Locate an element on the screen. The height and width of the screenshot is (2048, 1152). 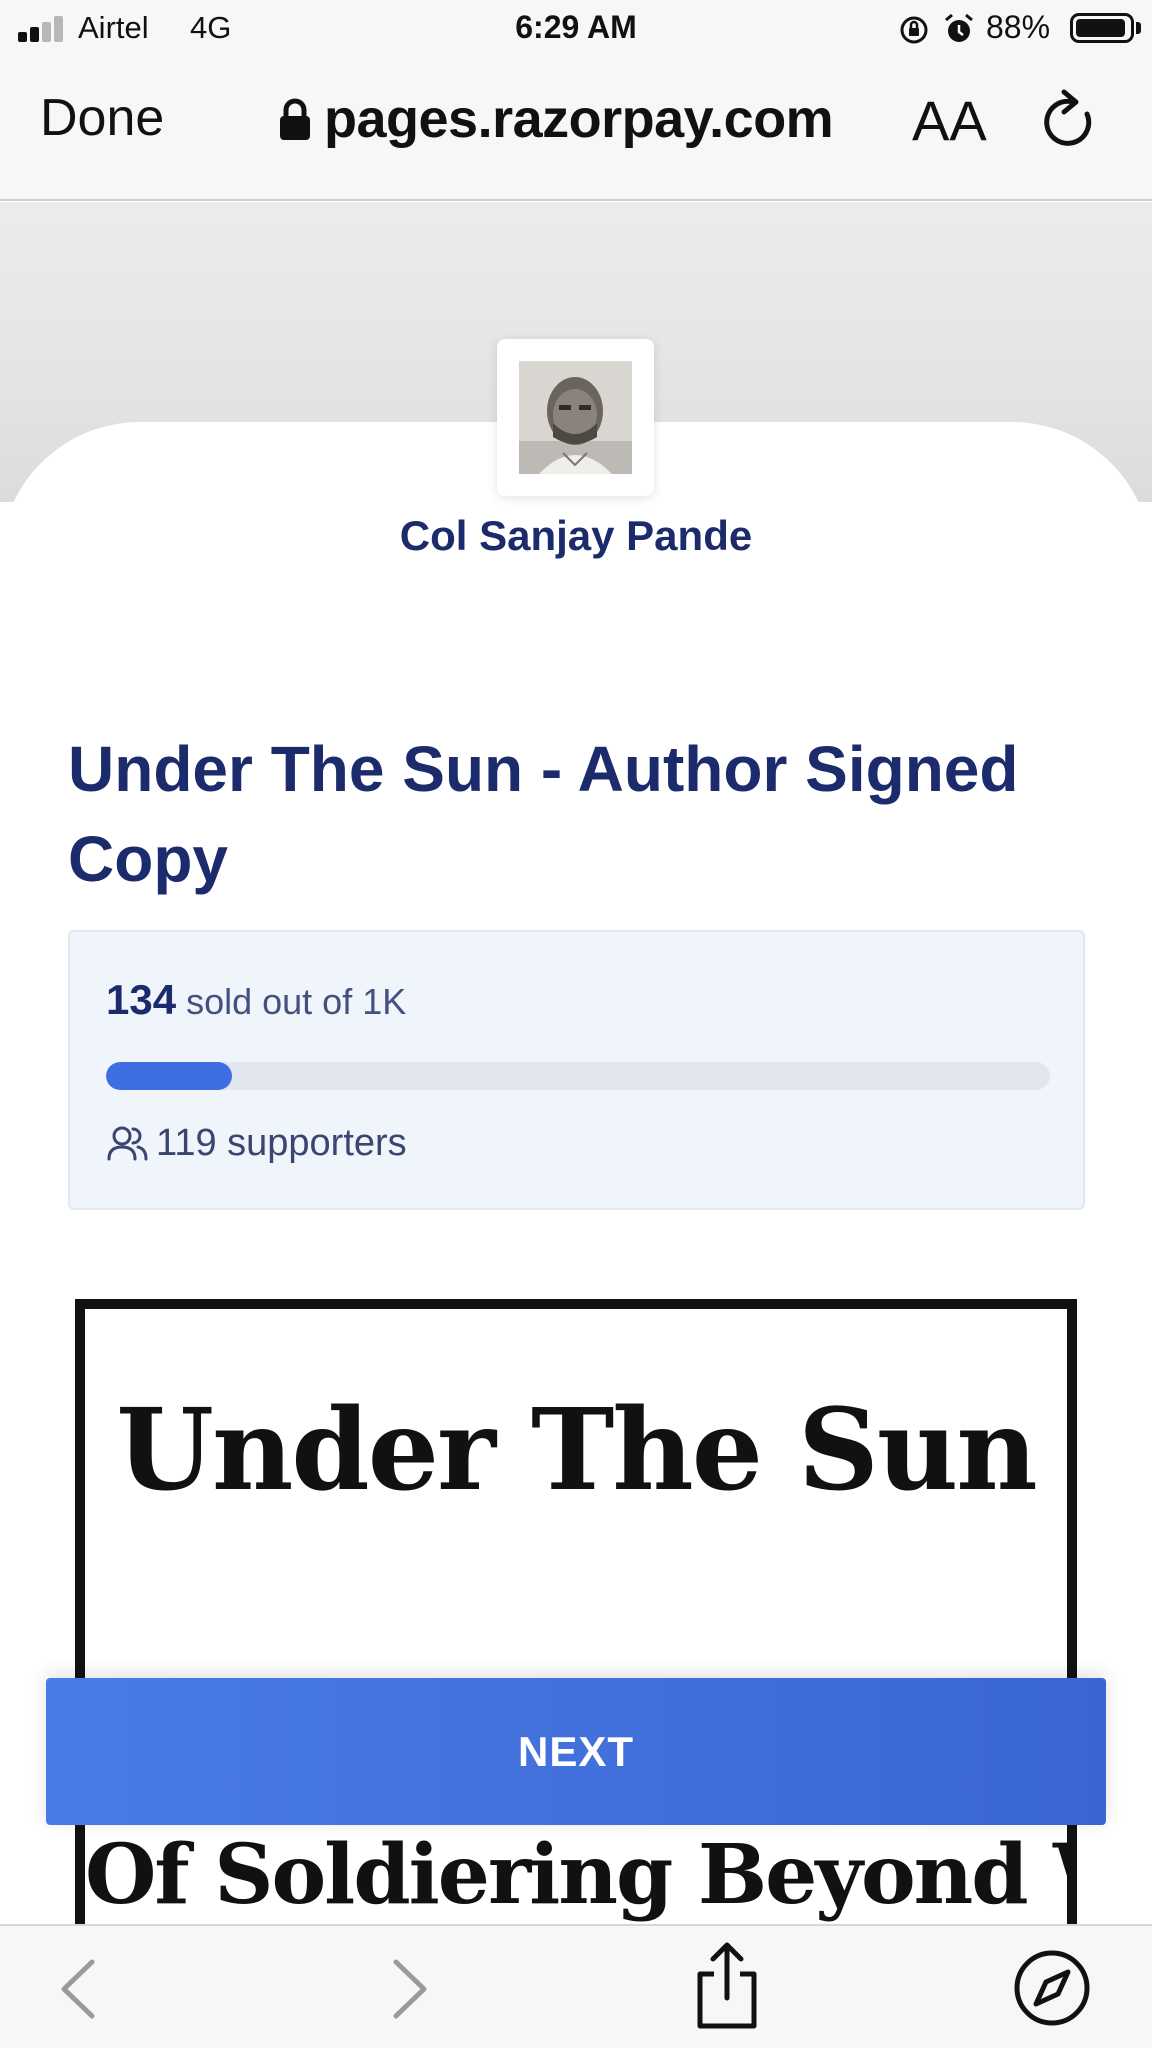
status-time: 6:29 AM is located at coordinates (576, 27).